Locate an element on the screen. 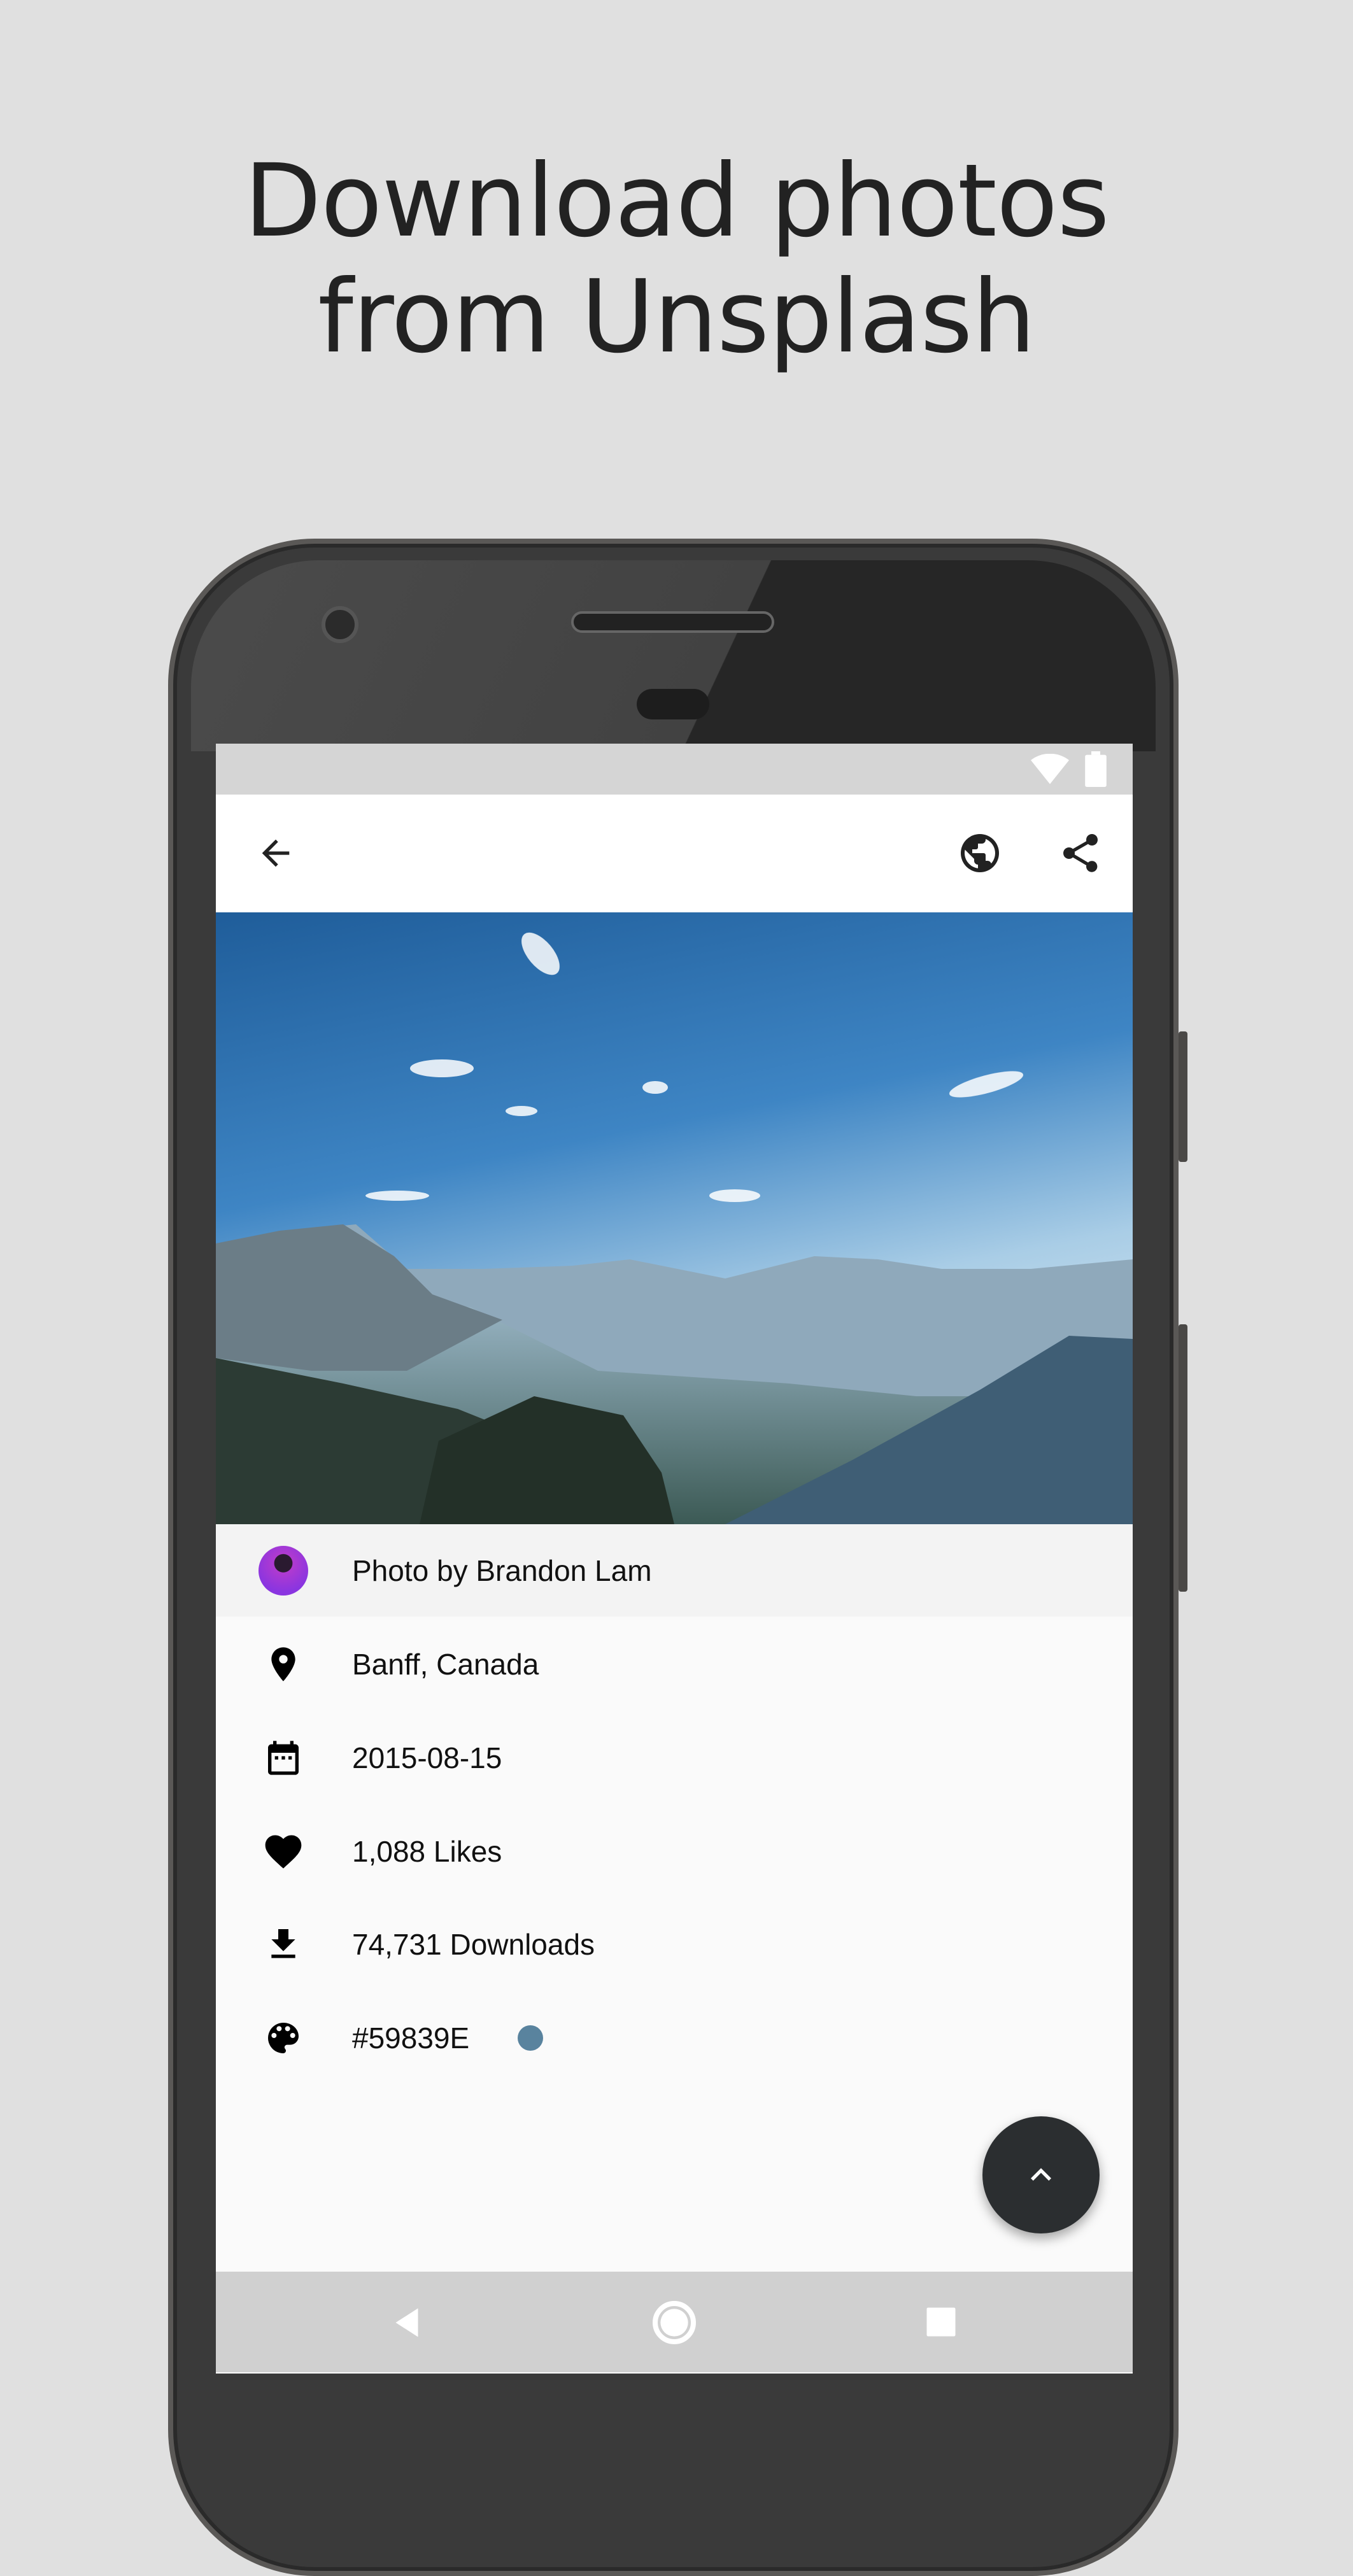 This screenshot has height=2576, width=1353. color-swatch is located at coordinates (531, 2038).